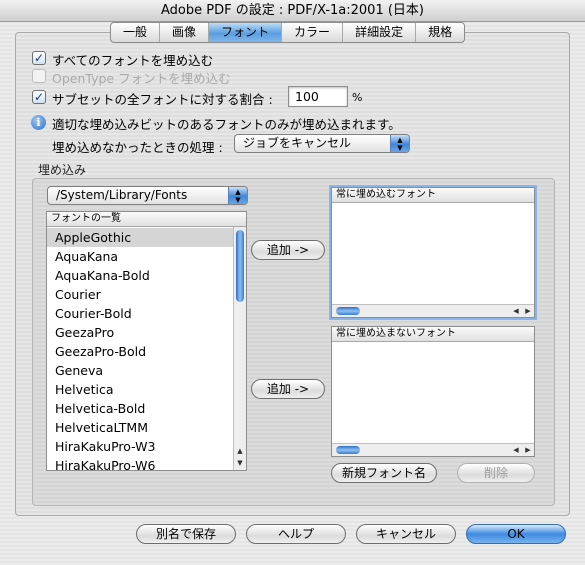 This screenshot has height=565, width=585. Describe the element at coordinates (384, 473) in the screenshot. I see `new-font-name-button: 新規フォント名` at that location.